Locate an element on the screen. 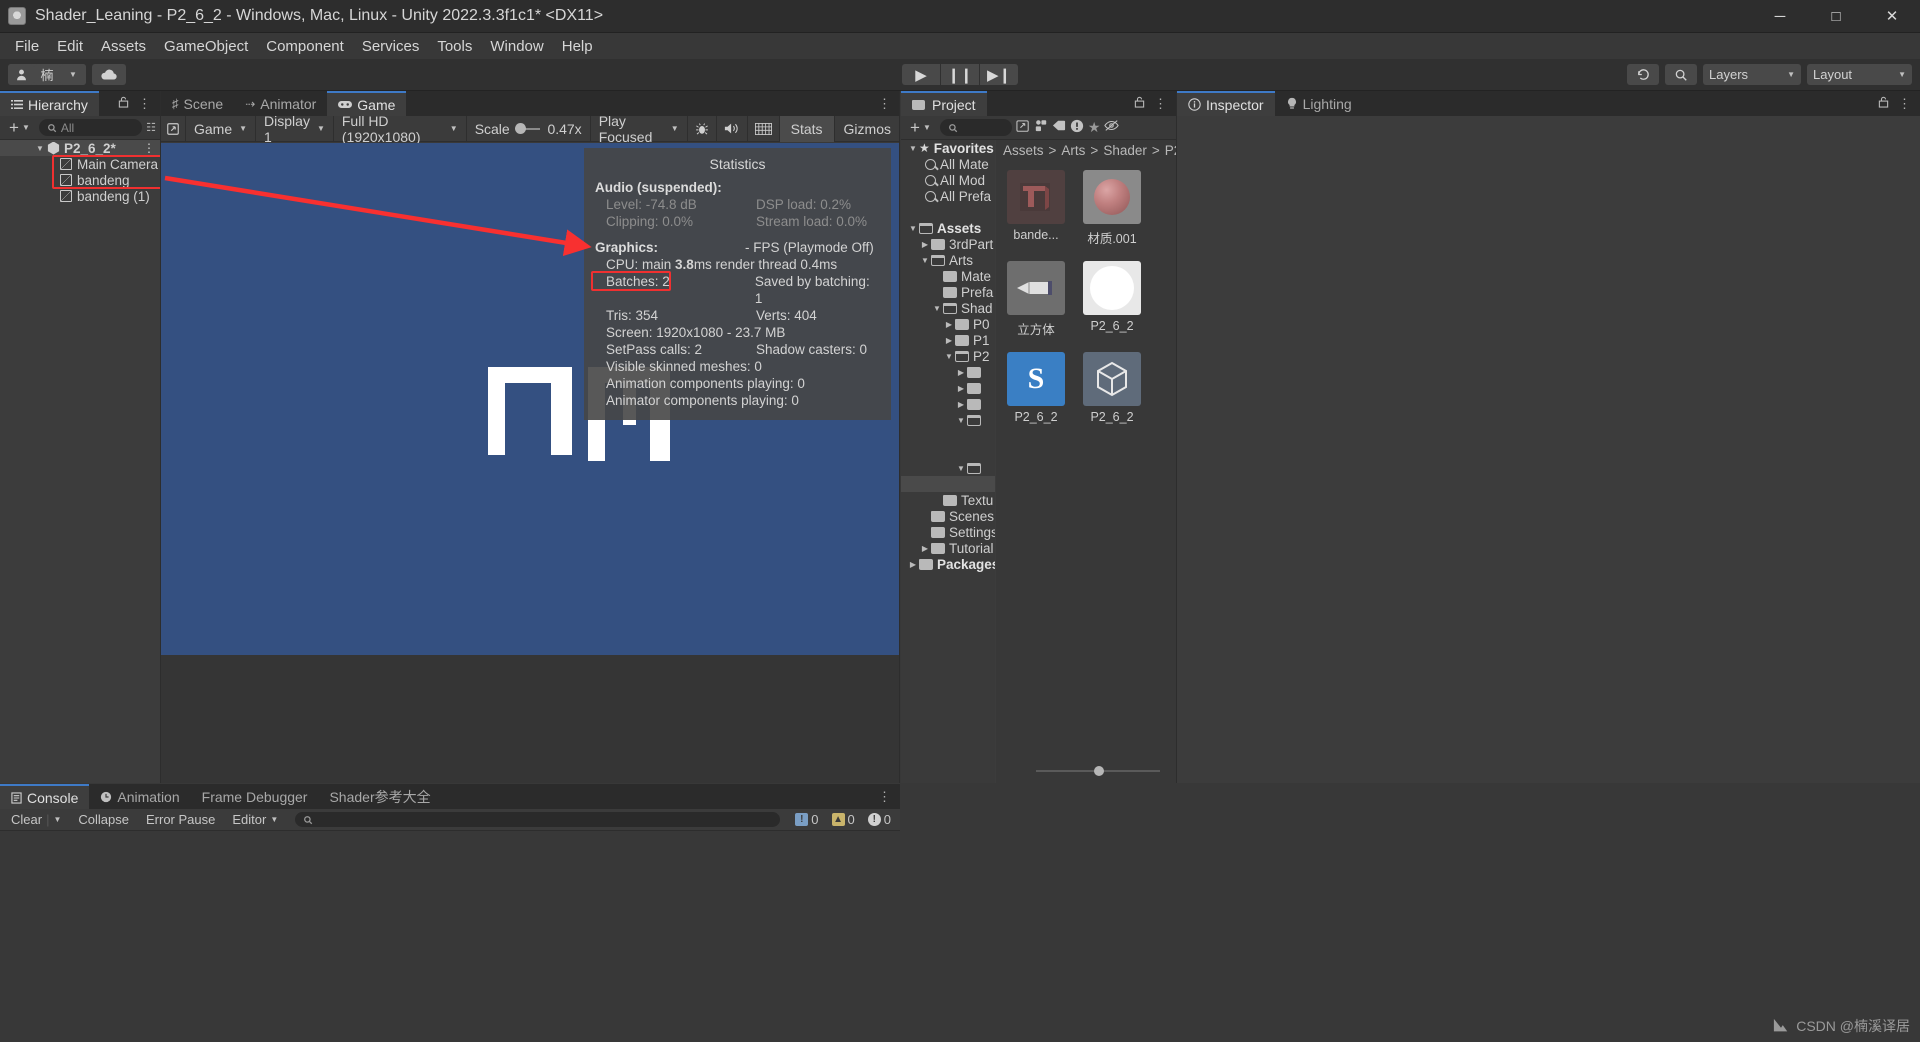 This screenshot has height=1042, width=1920. layout-dropdown: Layout ▼ is located at coordinates (1859, 74).